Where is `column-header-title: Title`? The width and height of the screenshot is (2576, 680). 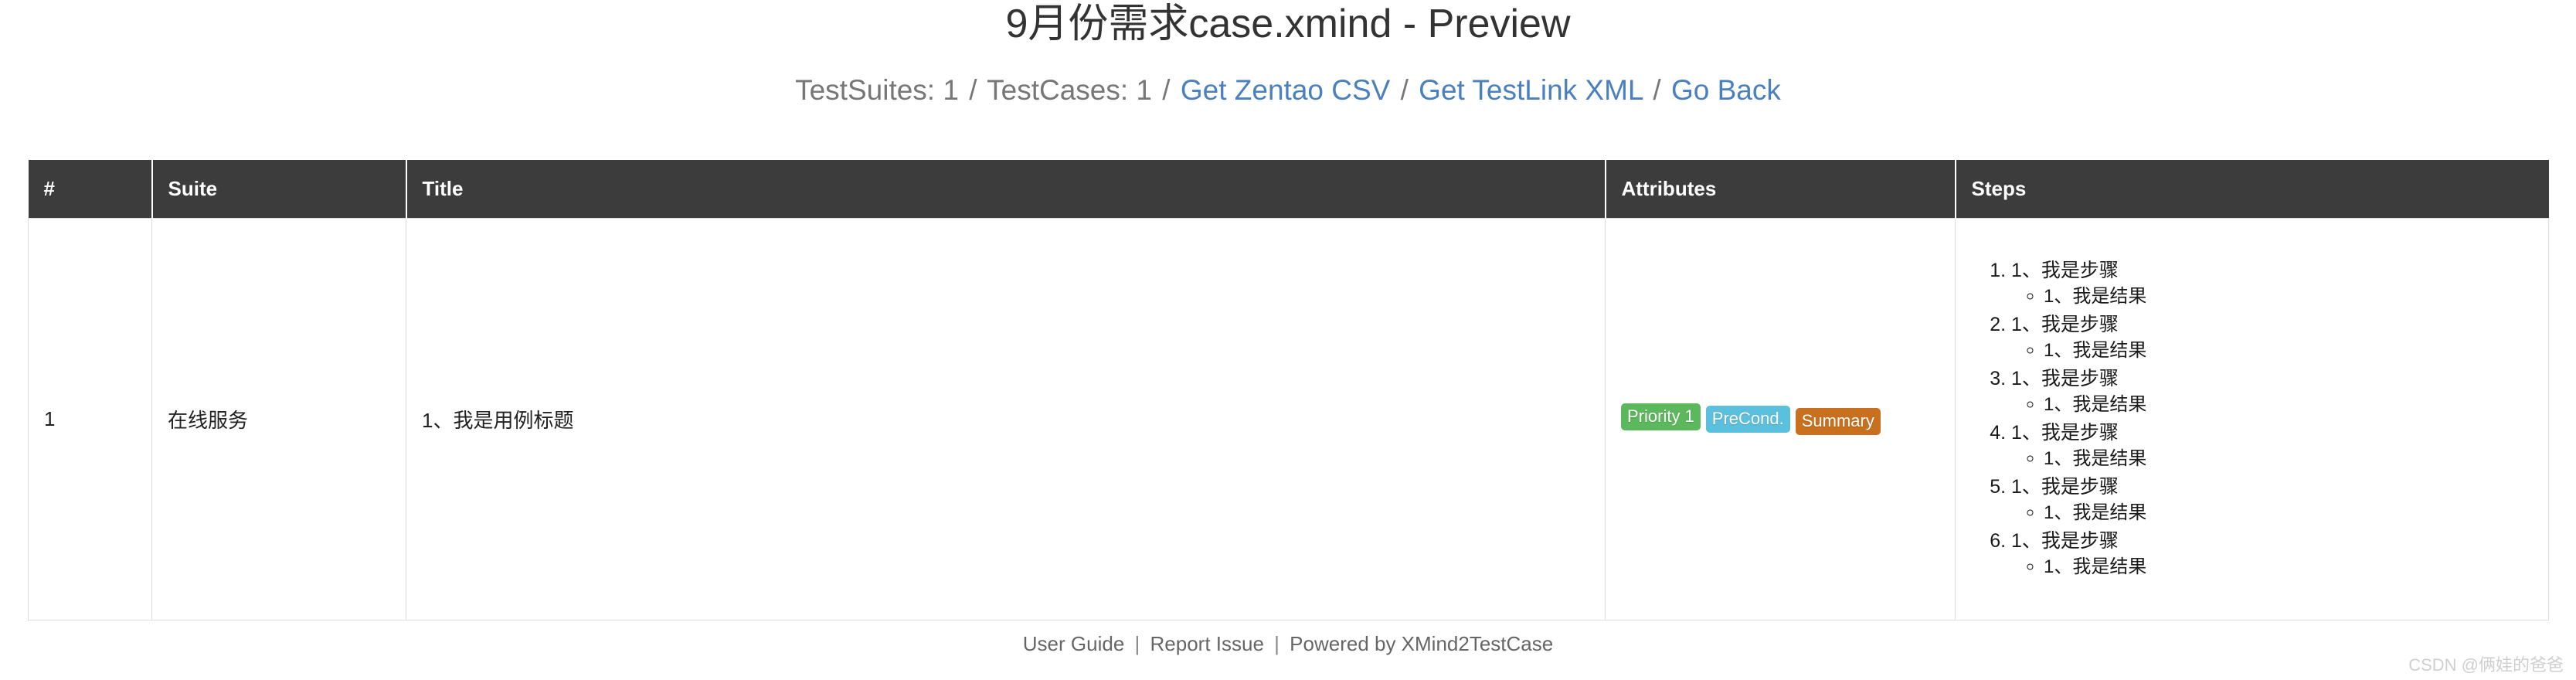
column-header-title: Title is located at coordinates (1005, 189).